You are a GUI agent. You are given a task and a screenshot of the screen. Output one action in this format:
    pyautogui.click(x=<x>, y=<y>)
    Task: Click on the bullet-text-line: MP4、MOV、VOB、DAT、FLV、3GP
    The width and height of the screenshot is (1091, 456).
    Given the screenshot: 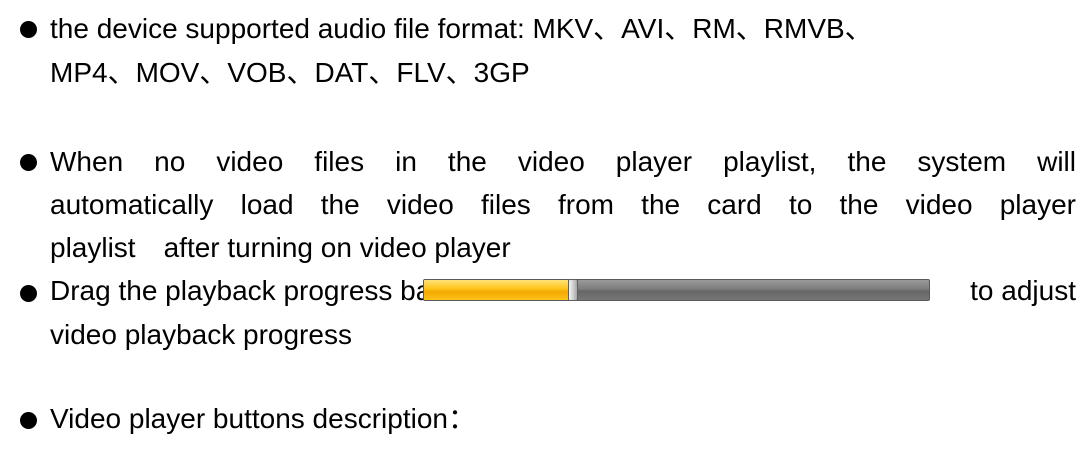 What is the action you would take?
    pyautogui.click(x=290, y=72)
    